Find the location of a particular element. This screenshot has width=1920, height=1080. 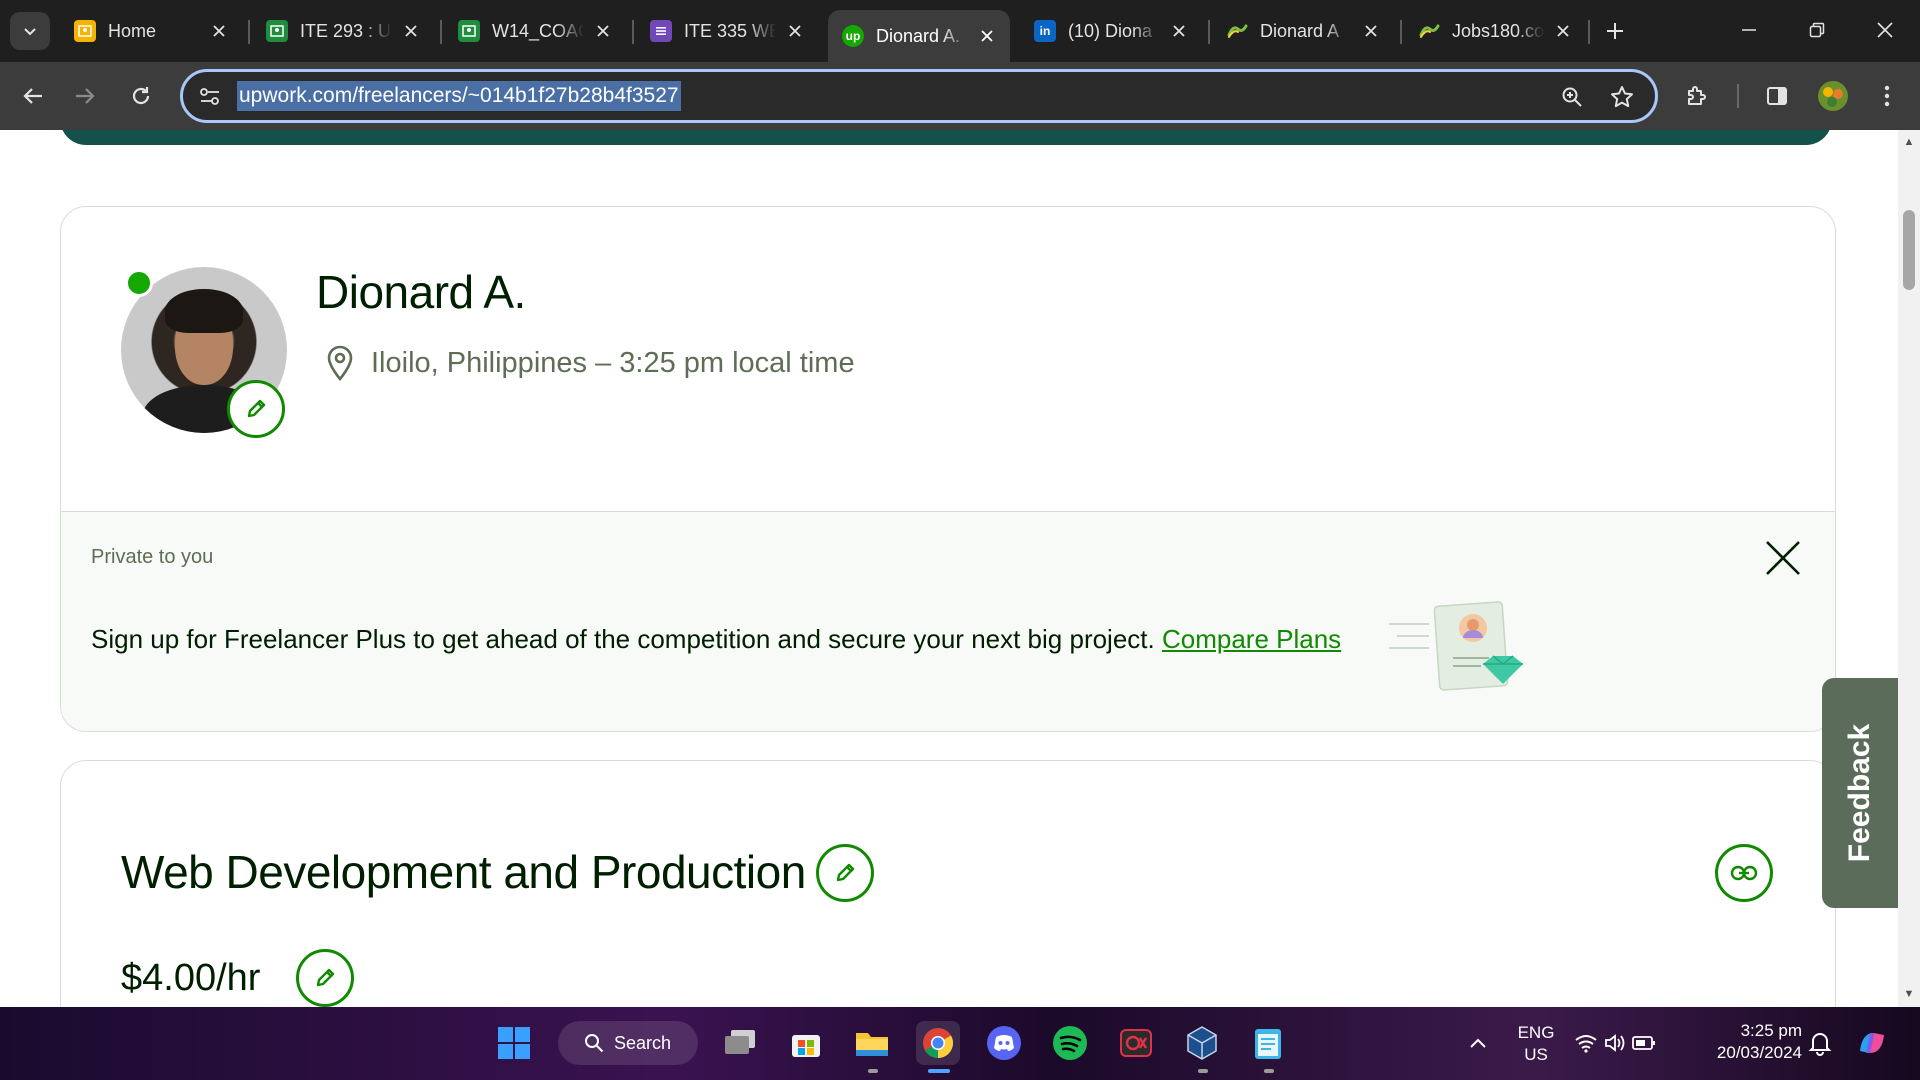

profile-location: Iloilo, Philippines – 3:25 pm local time is located at coordinates (589, 363).